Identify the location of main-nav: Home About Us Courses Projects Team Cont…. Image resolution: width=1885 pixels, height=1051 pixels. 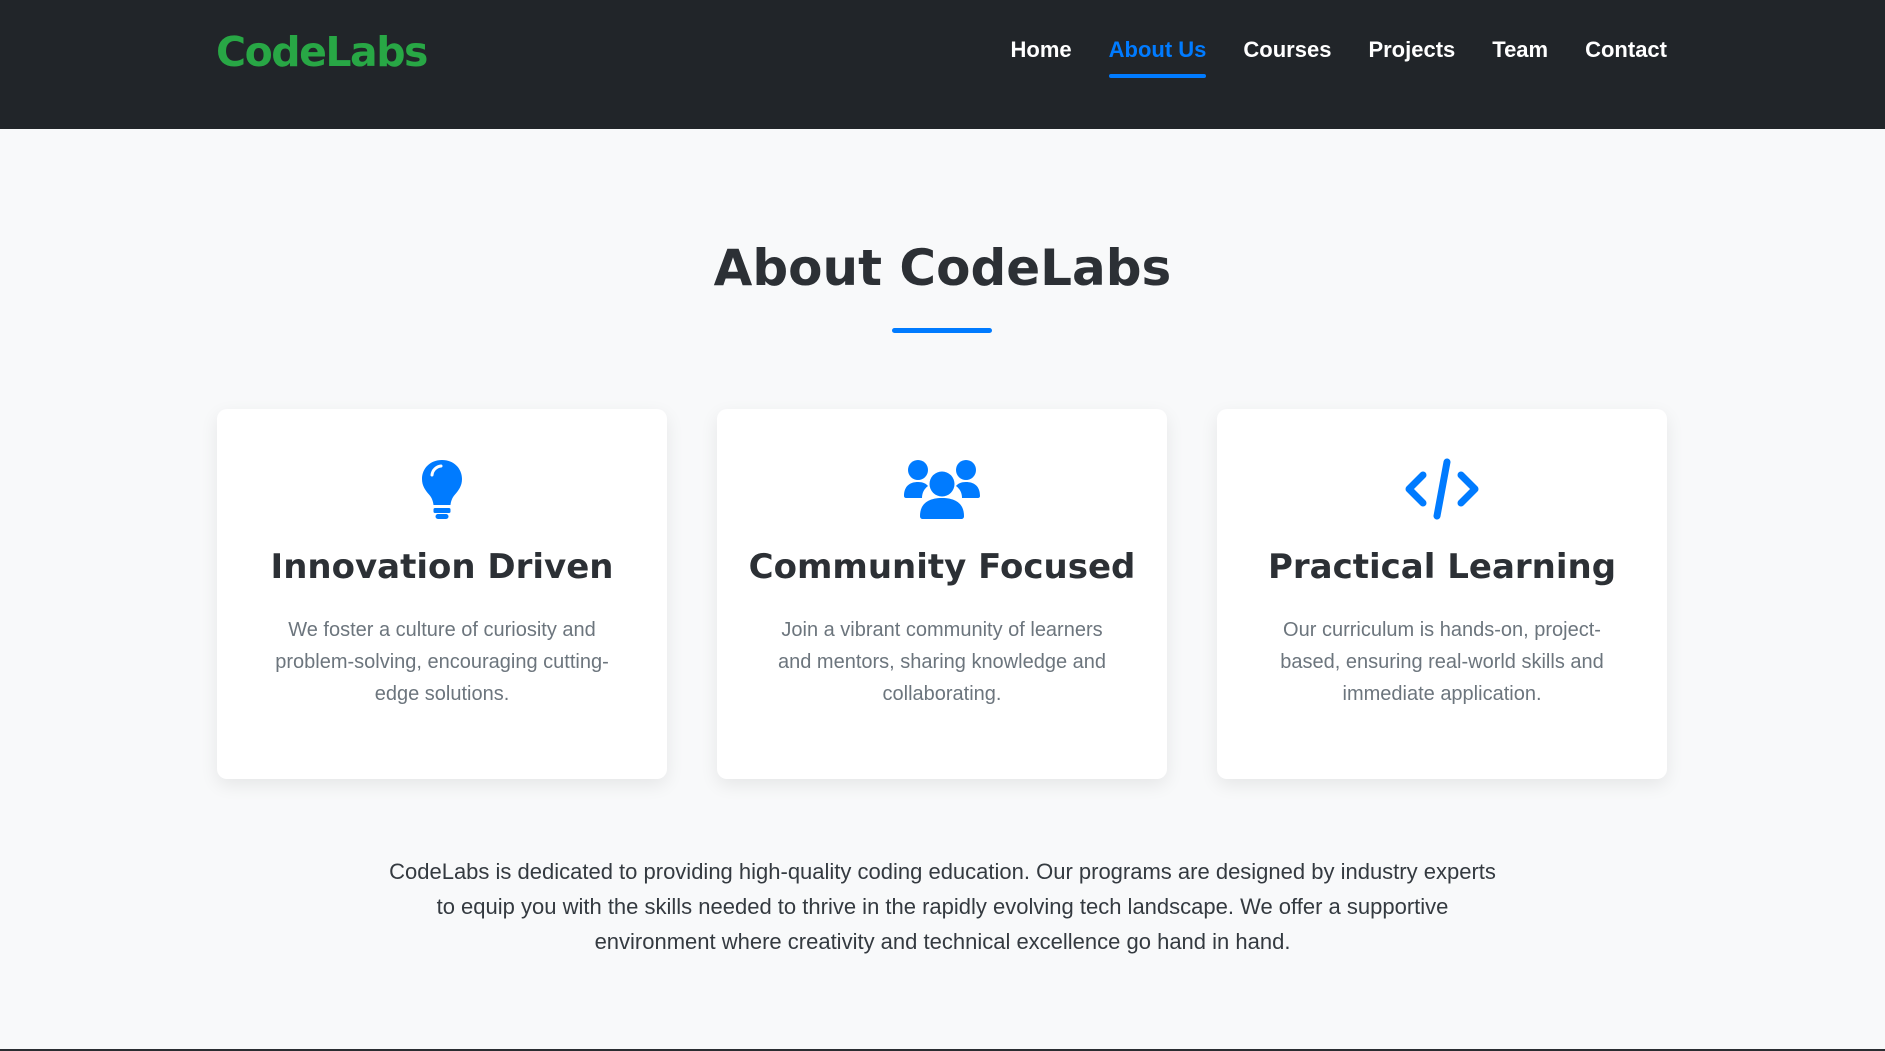
(1339, 57).